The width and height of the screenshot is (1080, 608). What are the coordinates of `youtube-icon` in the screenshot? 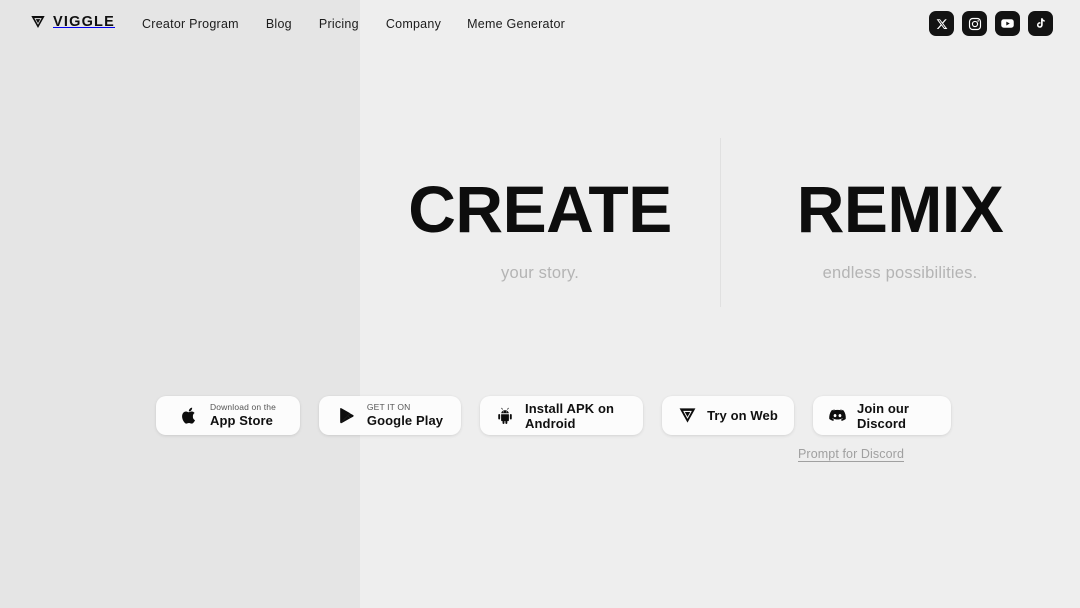 It's located at (1007, 23).